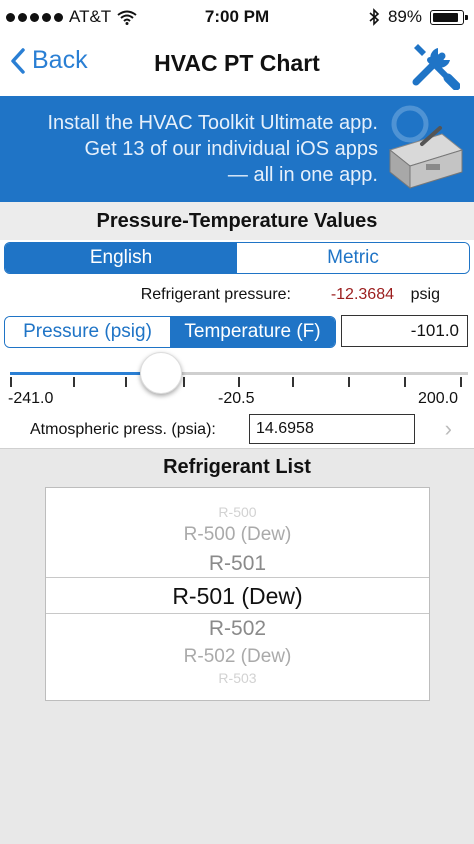 The width and height of the screenshot is (474, 844). What do you see at coordinates (237, 221) in the screenshot?
I see `pt-section-title: Pressure-Temperature Values` at bounding box center [237, 221].